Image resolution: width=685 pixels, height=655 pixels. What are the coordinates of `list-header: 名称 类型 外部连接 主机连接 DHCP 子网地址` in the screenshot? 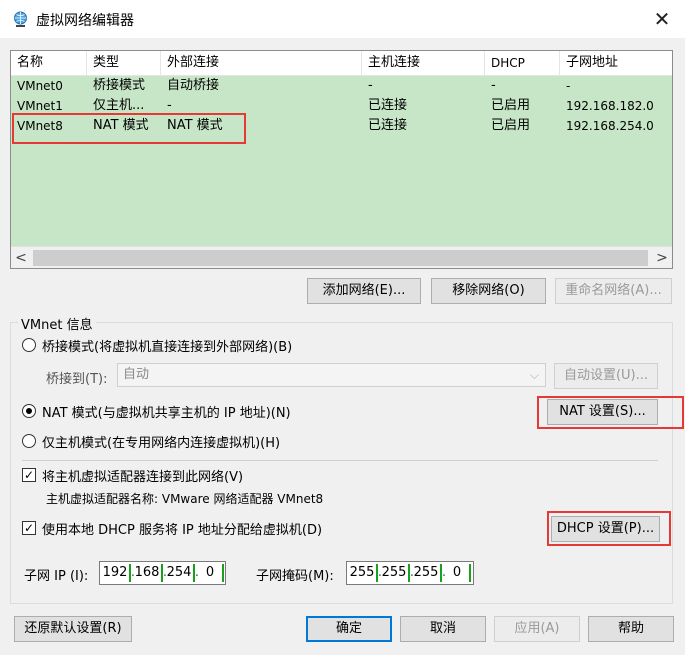 It's located at (341, 63).